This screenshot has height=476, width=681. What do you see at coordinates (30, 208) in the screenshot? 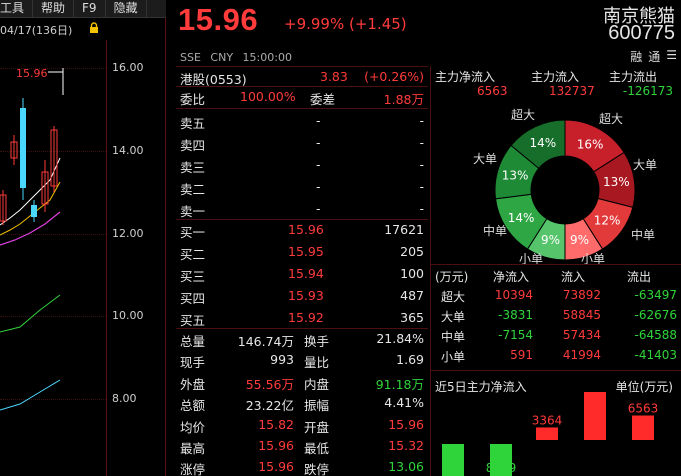
I see `ma-line-yellow` at bounding box center [30, 208].